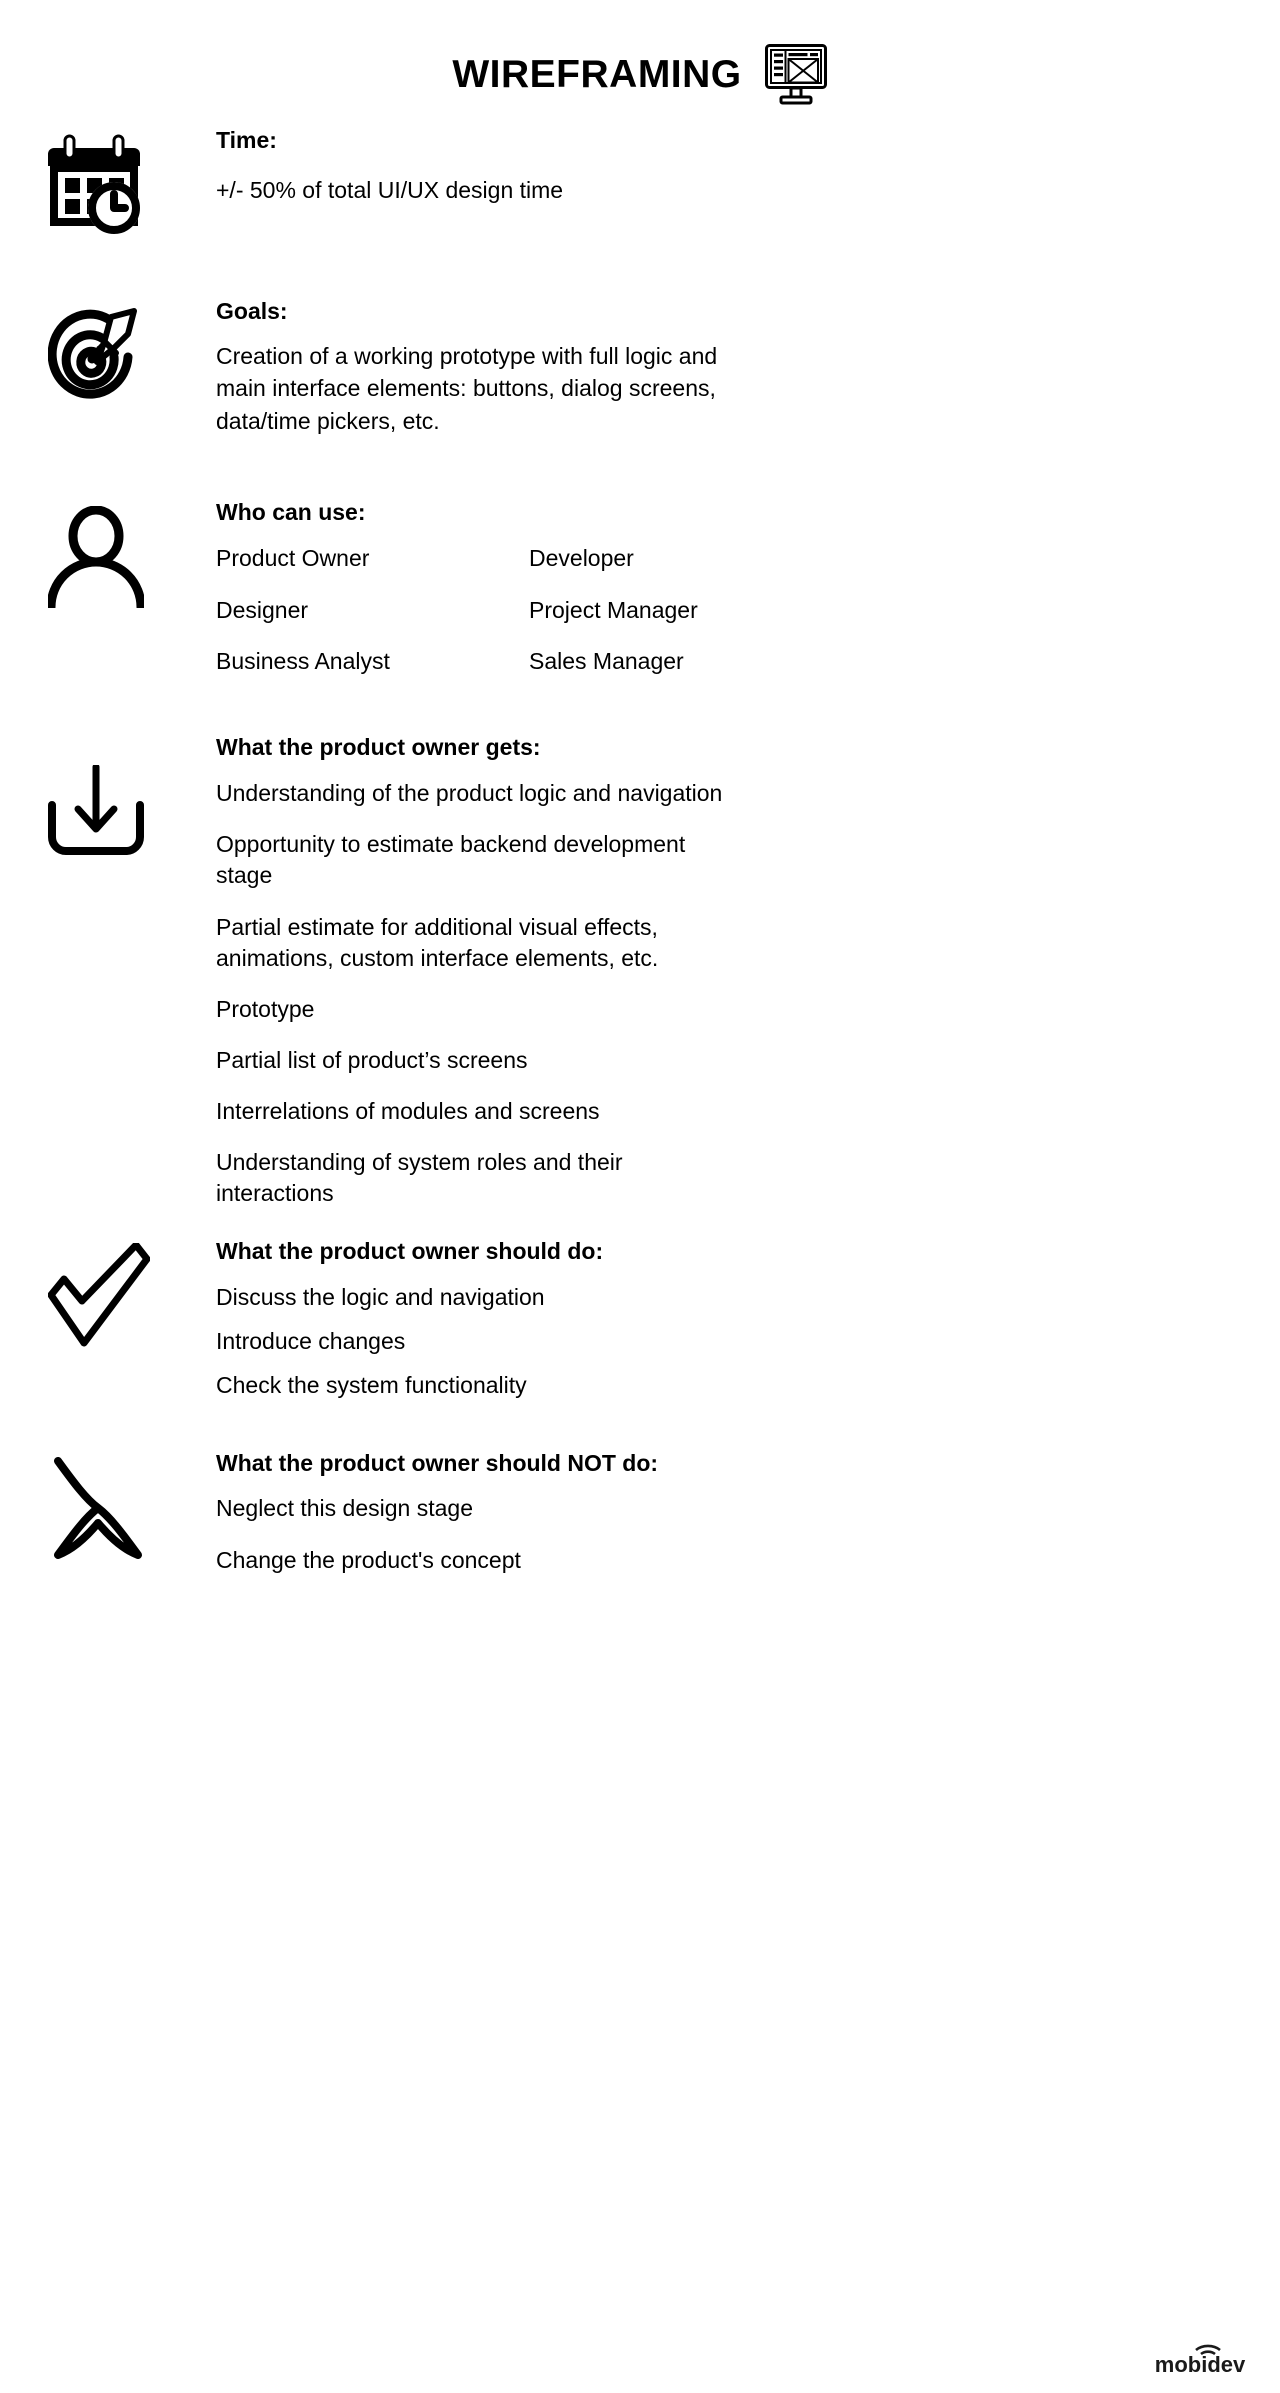 Image resolution: width=1280 pixels, height=2393 pixels. Describe the element at coordinates (246, 140) in the screenshot. I see `section-heading: Time:` at that location.